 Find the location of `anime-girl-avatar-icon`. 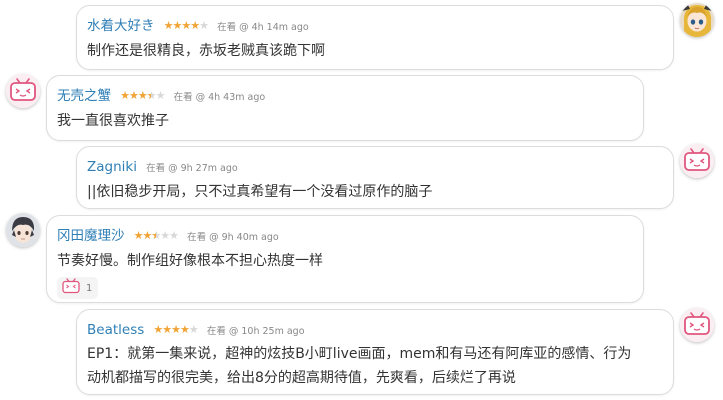

anime-girl-avatar-icon is located at coordinates (697, 20).